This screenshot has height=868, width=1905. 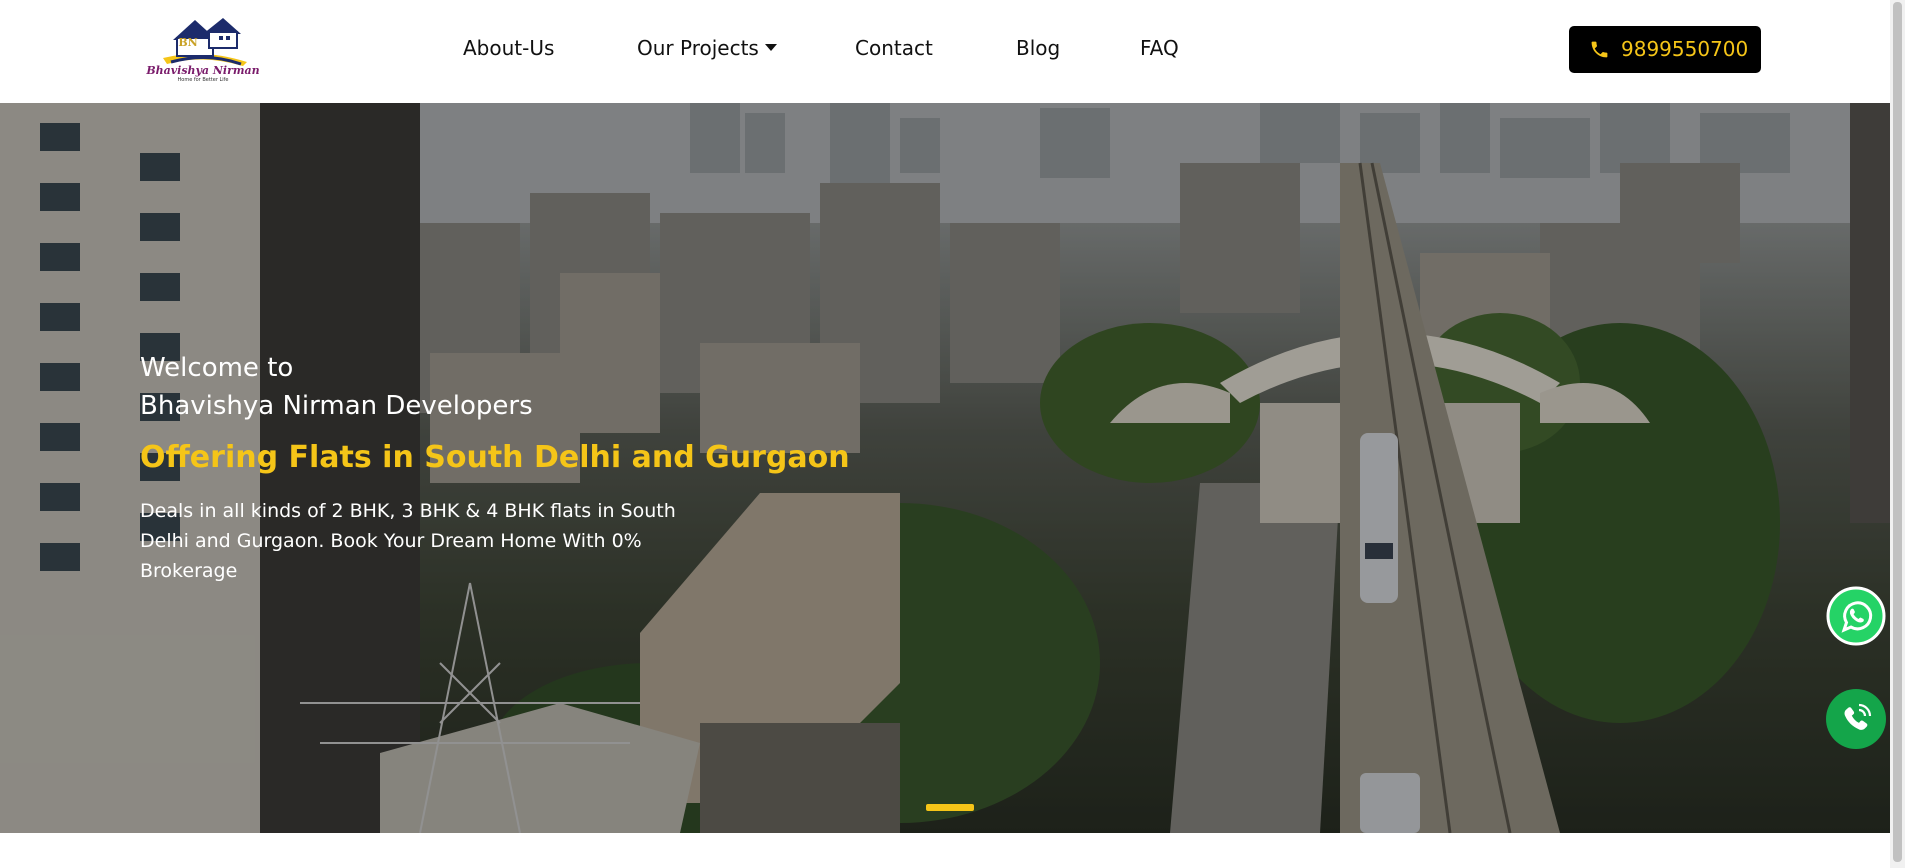 I want to click on page-content-start, so click(x=952, y=850).